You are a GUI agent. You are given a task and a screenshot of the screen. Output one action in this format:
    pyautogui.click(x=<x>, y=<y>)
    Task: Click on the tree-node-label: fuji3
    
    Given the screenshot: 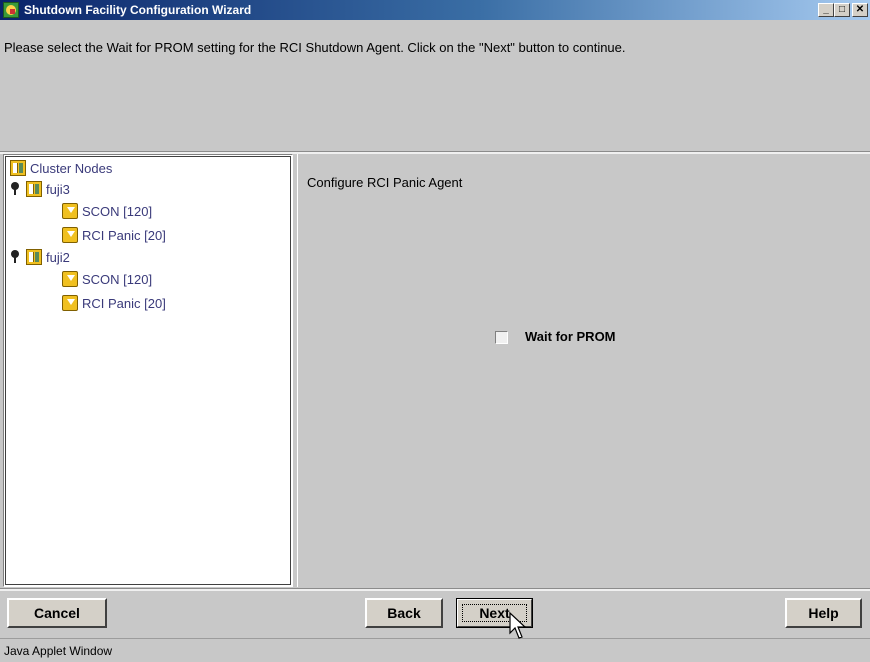 What is the action you would take?
    pyautogui.click(x=58, y=189)
    